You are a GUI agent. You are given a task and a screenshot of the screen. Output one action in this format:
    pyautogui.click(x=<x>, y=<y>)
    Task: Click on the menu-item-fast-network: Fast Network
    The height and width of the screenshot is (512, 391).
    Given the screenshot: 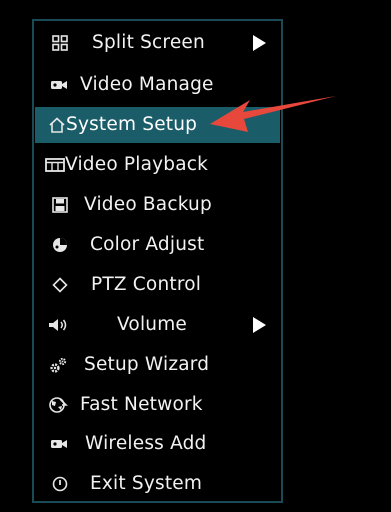 What is the action you would take?
    pyautogui.click(x=157, y=405)
    